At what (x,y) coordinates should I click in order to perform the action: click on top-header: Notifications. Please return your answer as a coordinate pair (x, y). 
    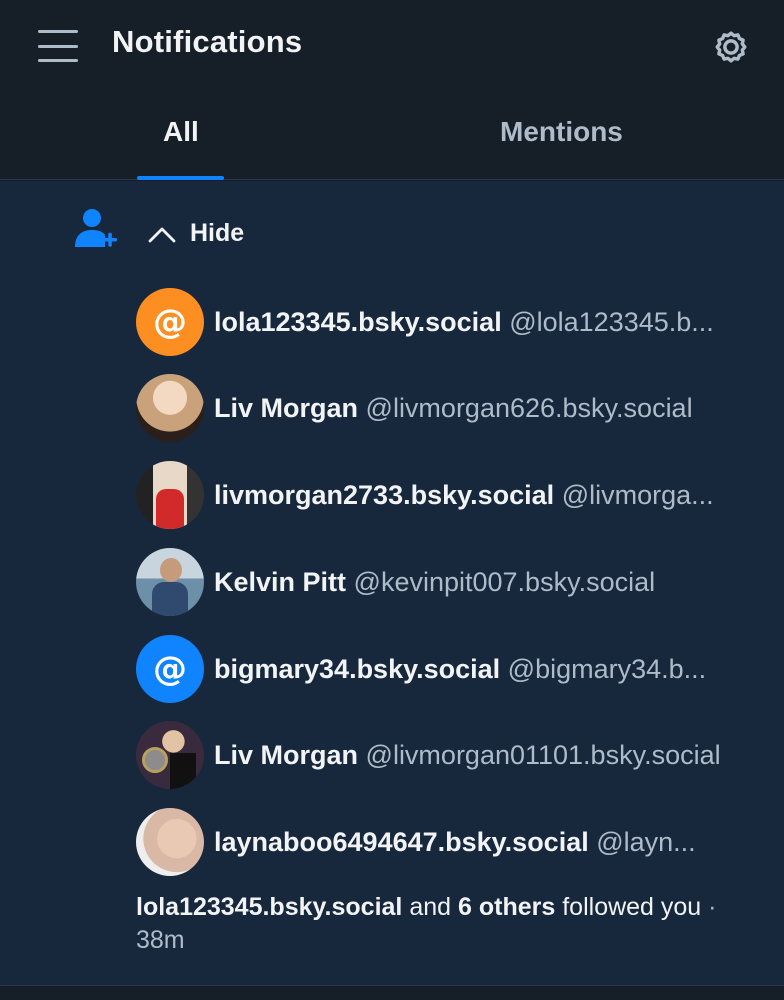
    Looking at the image, I should click on (392, 45).